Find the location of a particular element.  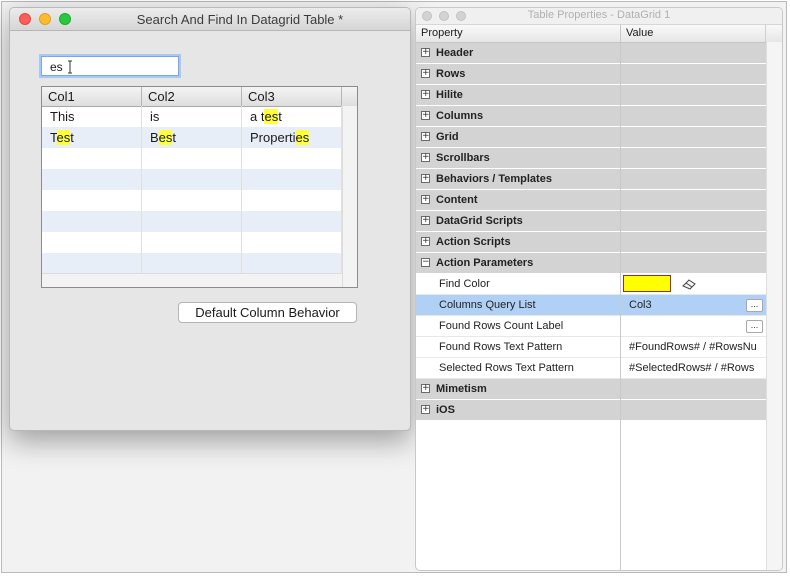

property-group-label: Action Parameters is located at coordinates (485, 263).